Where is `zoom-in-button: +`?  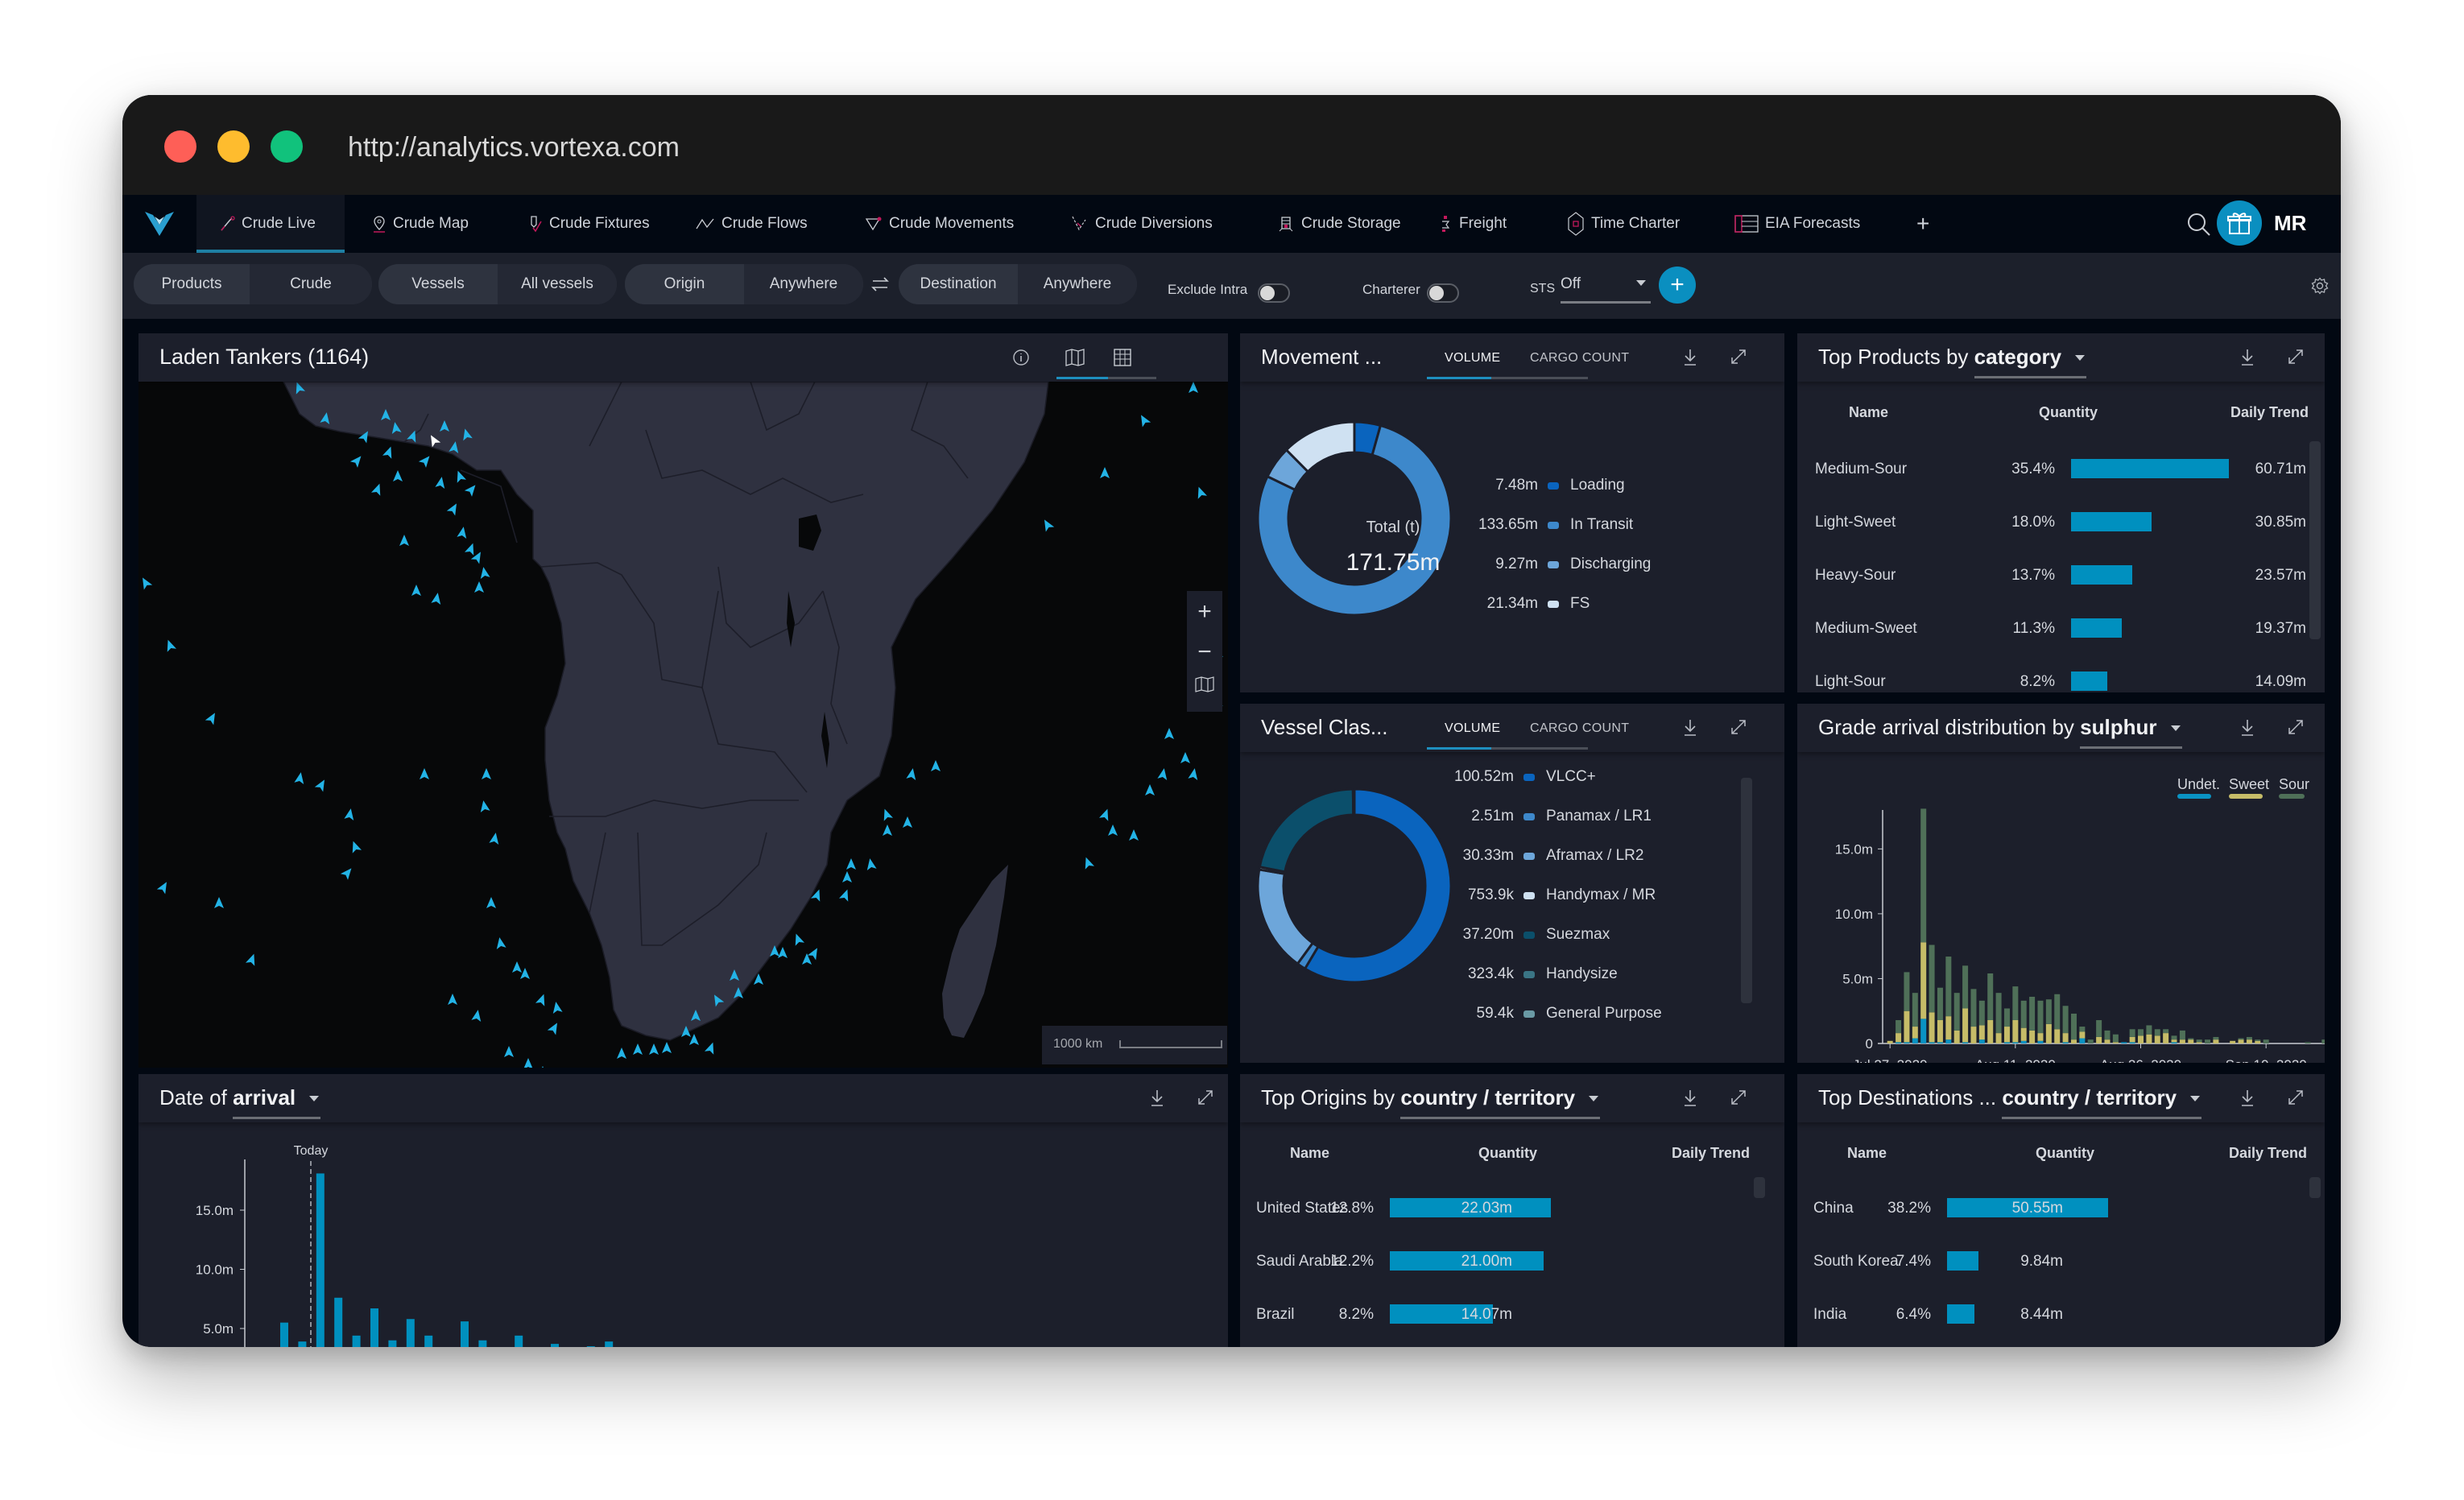 zoom-in-button: + is located at coordinates (1204, 612).